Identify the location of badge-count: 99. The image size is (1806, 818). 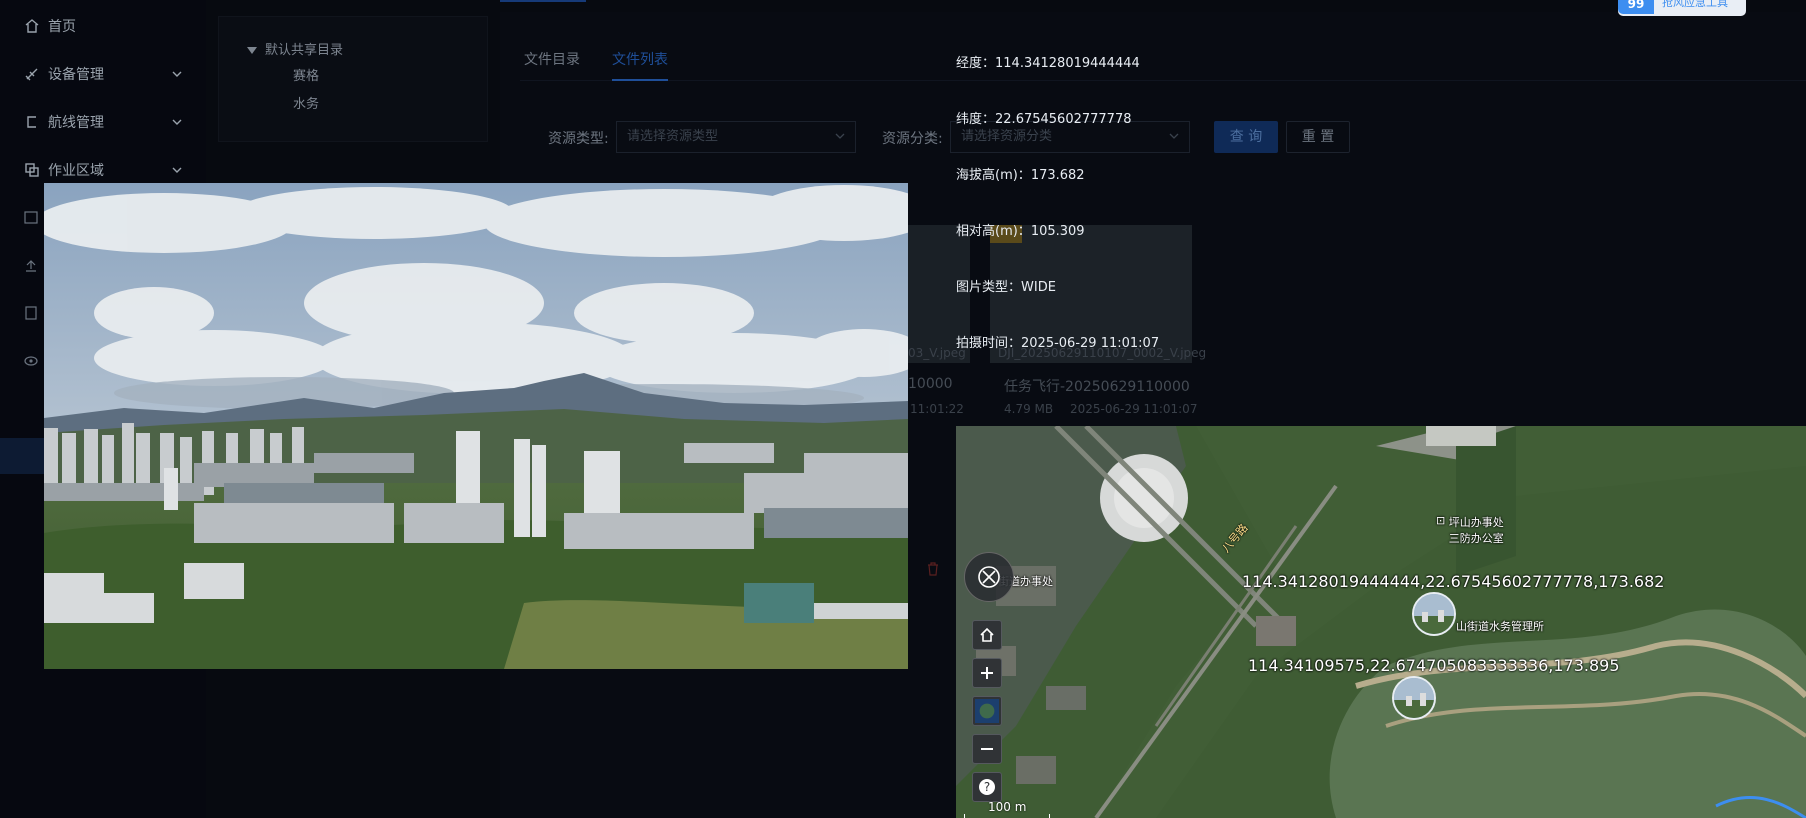
(1636, 7).